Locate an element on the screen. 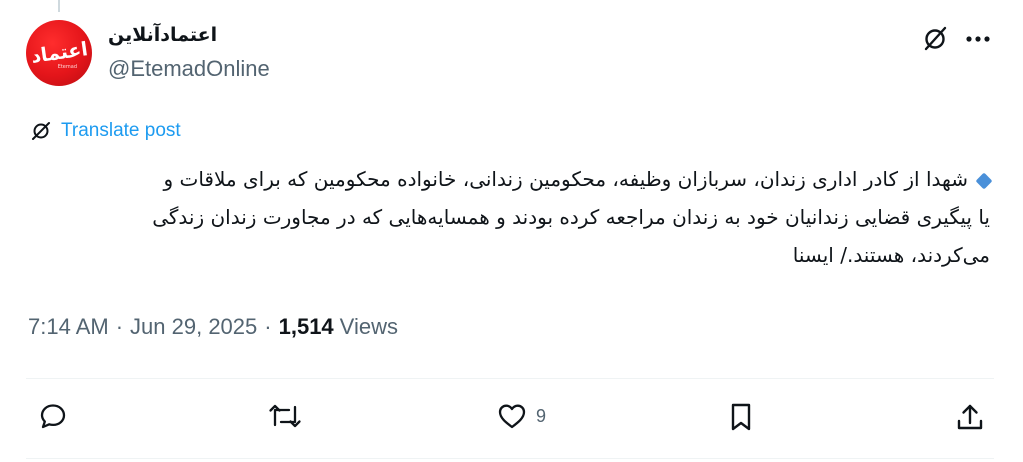 This screenshot has height=462, width=1023. reply-button is located at coordinates (53, 416).